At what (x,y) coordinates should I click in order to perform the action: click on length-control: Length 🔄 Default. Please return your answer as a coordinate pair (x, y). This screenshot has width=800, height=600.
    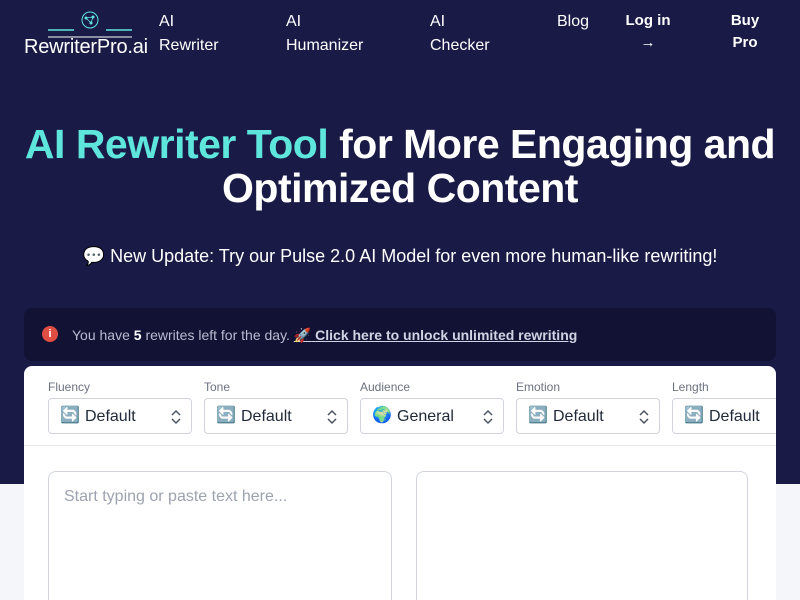
    Looking at the image, I should click on (724, 407).